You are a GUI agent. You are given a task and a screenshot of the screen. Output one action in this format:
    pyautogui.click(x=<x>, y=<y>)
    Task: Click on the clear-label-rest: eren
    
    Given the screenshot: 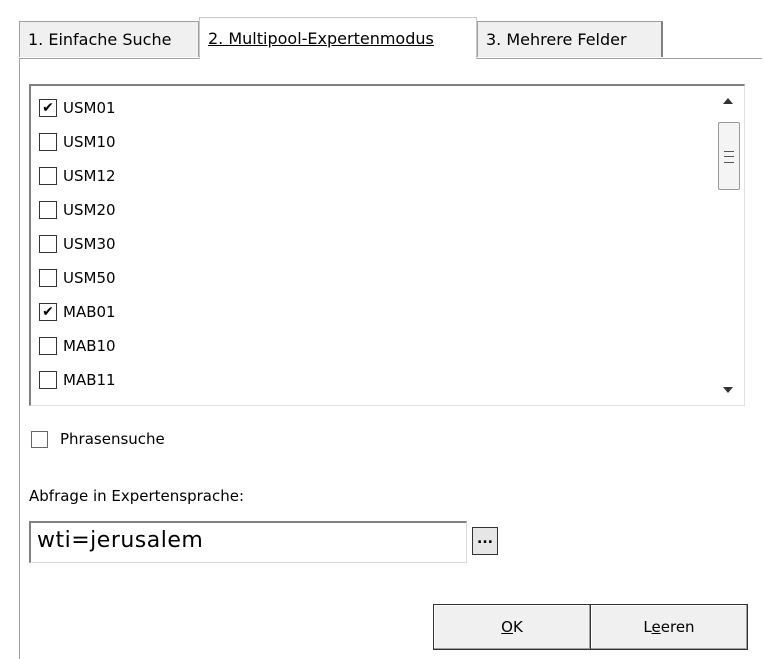 What is the action you would take?
    pyautogui.click(x=677, y=627)
    